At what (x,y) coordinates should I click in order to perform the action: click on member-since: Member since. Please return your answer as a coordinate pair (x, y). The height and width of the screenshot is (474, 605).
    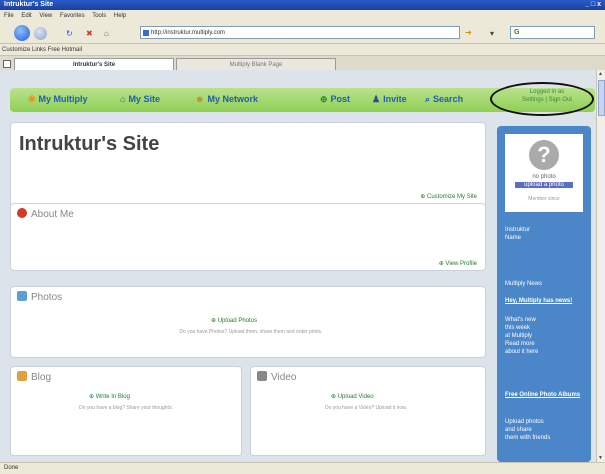
    Looking at the image, I should click on (544, 199).